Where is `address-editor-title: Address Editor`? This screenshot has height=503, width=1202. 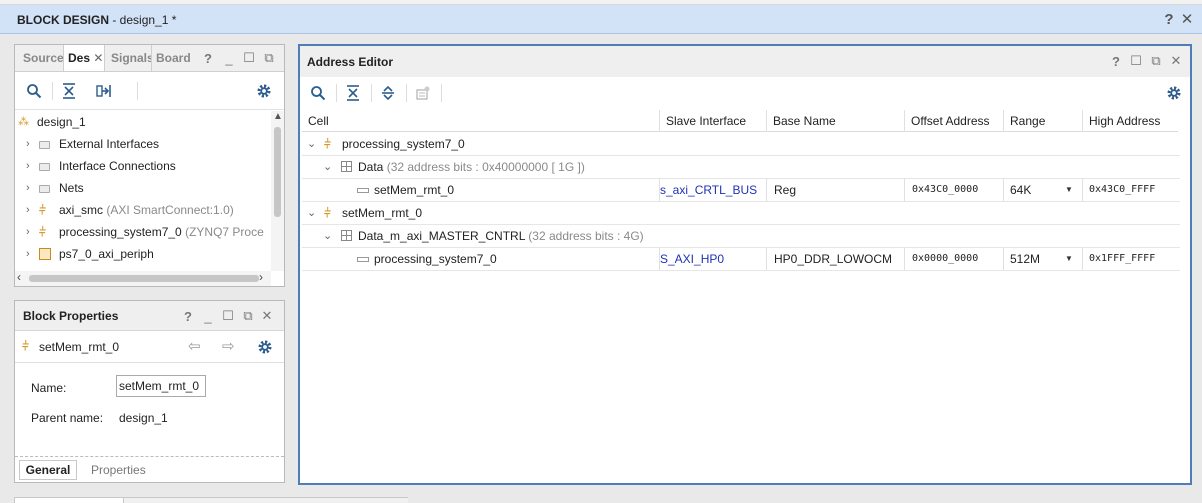 address-editor-title: Address Editor is located at coordinates (350, 62).